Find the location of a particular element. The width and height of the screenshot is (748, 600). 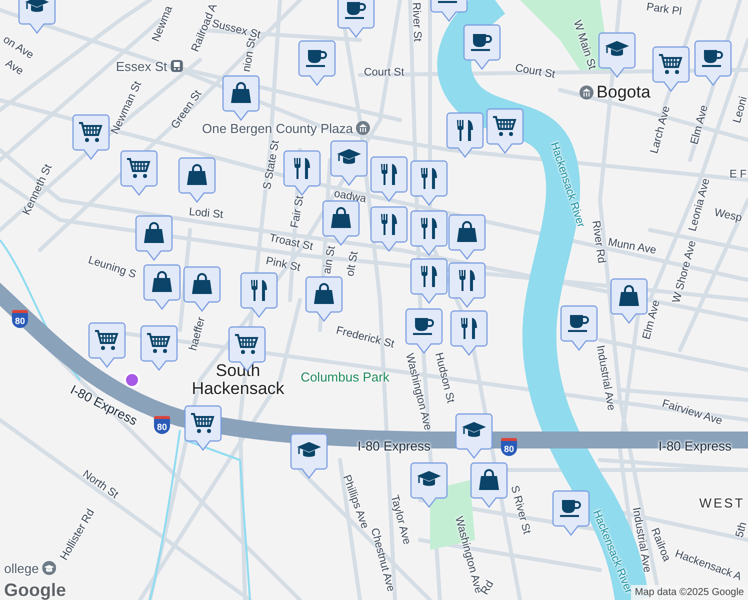

street-label: Troast St is located at coordinates (291, 243).